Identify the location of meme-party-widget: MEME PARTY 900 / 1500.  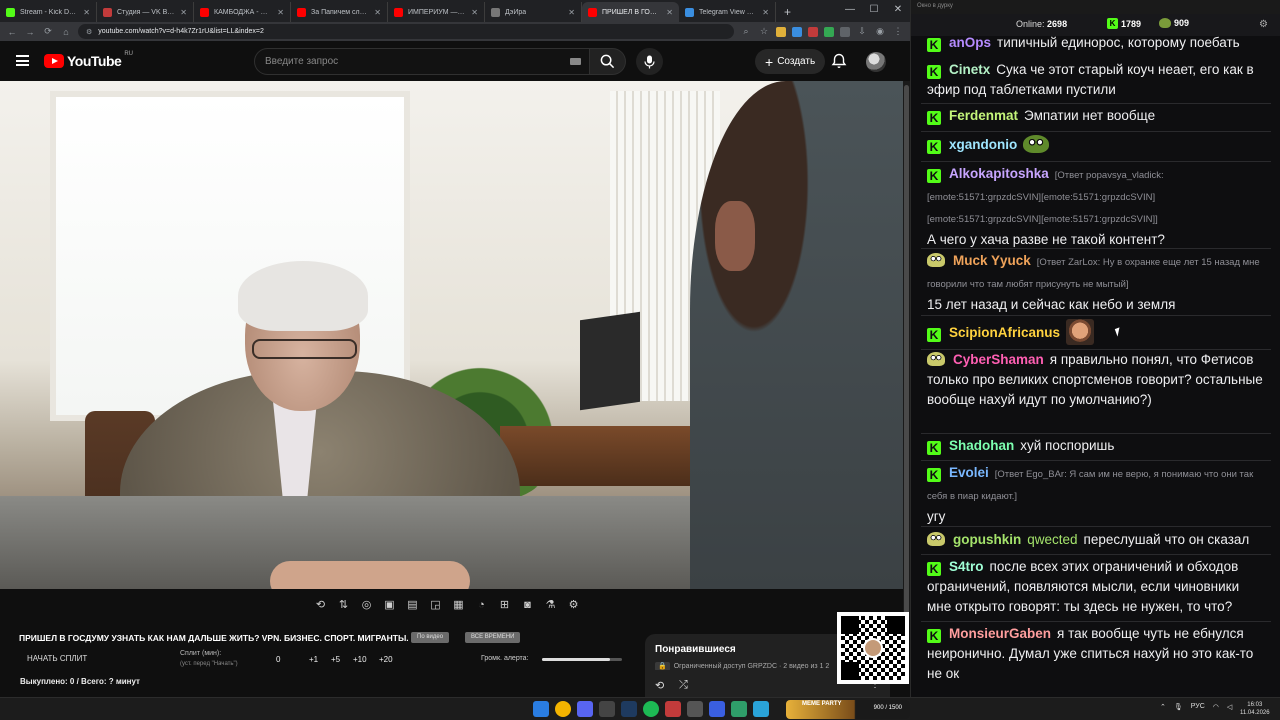
(848, 709).